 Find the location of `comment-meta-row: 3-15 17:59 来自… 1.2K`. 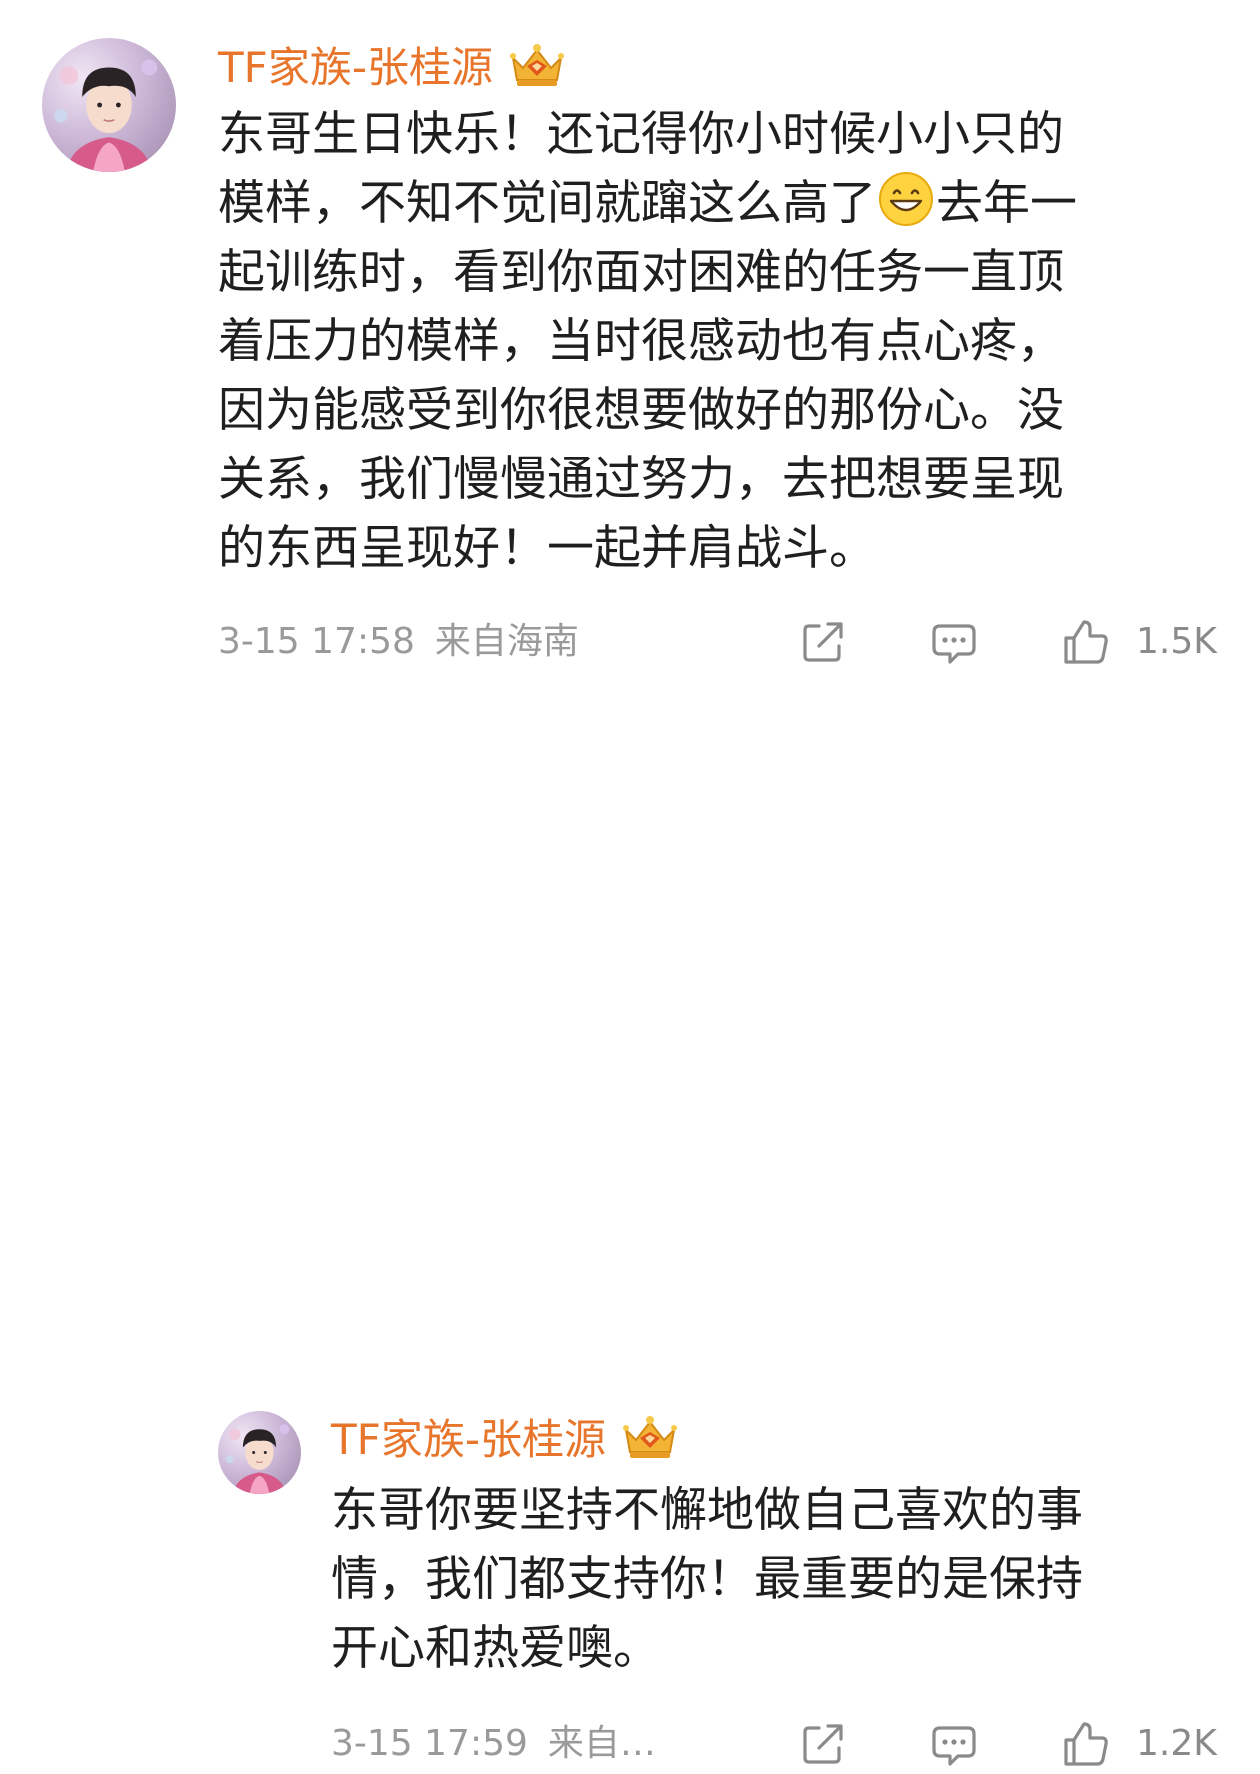

comment-meta-row: 3-15 17:59 来自… 1.2K is located at coordinates (630, 1744).